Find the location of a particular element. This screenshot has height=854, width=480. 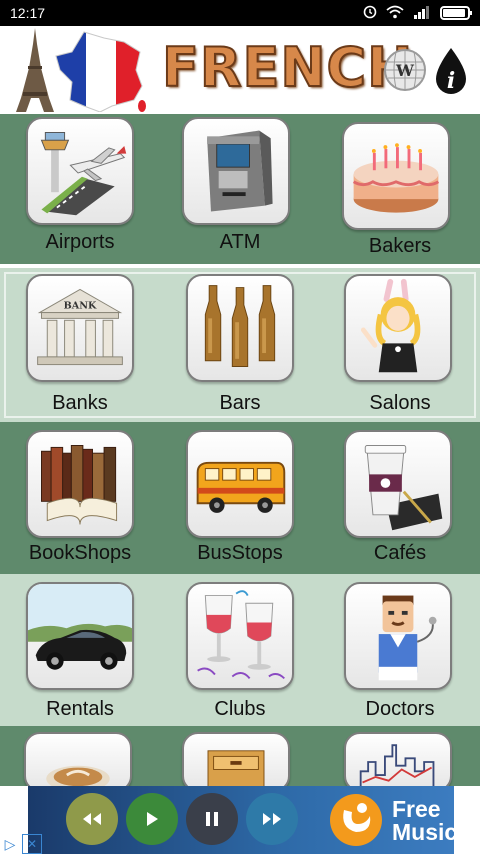

wikipedia-icon: W is located at coordinates (405, 72).